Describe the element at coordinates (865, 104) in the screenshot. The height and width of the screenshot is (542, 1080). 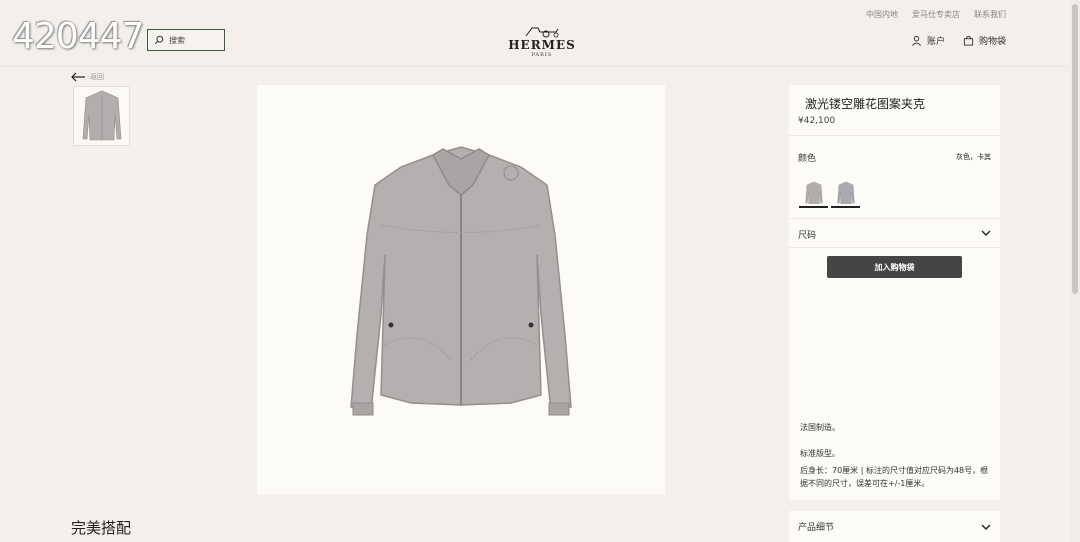
I see `product-title: 激光镂空雕花图案夹克` at that location.